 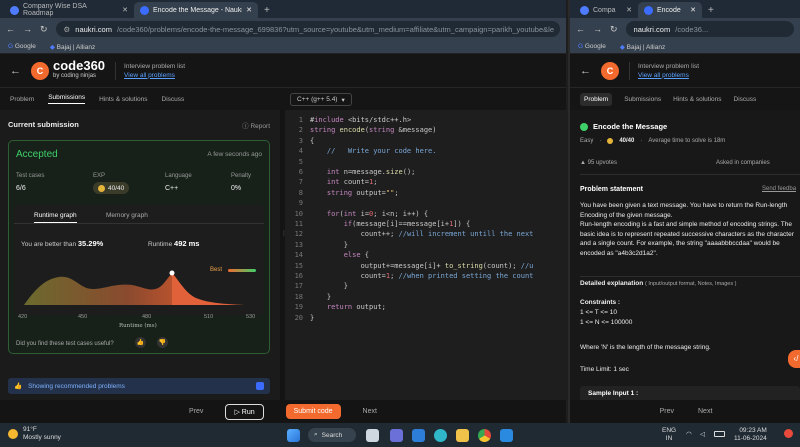 What do you see at coordinates (719, 434) in the screenshot?
I see `battery-icon` at bounding box center [719, 434].